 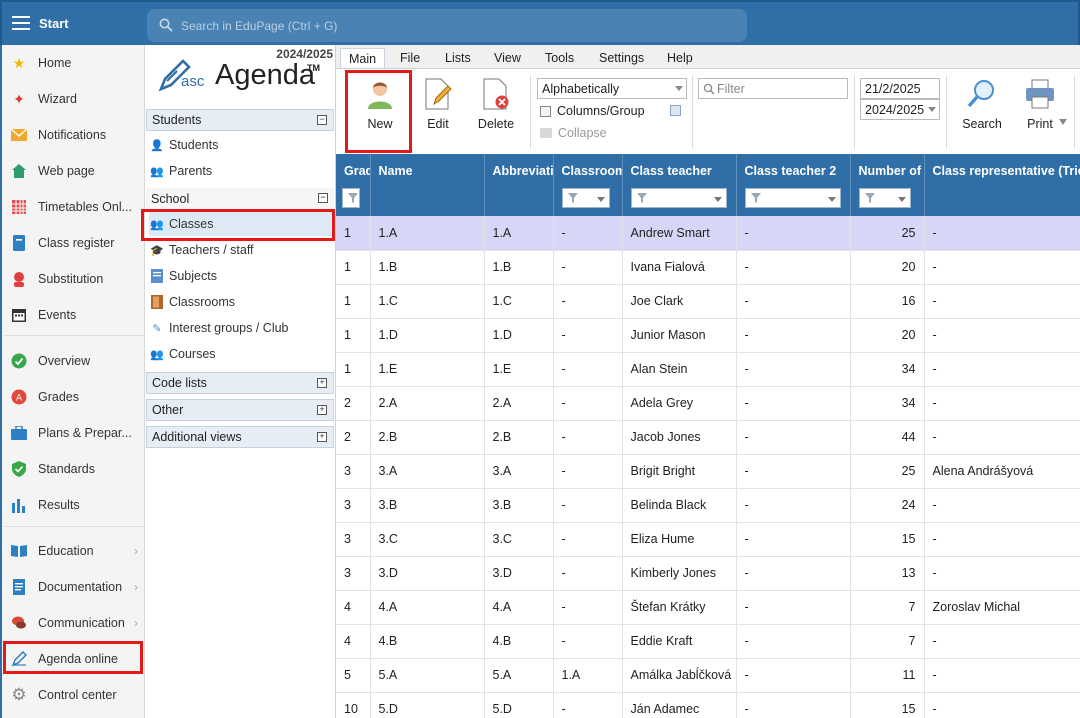 What do you see at coordinates (708, 607) in the screenshot?
I see `table-row: 4 4.A 4.A - Štefan Krátky -7 Zoroslav Michal` at bounding box center [708, 607].